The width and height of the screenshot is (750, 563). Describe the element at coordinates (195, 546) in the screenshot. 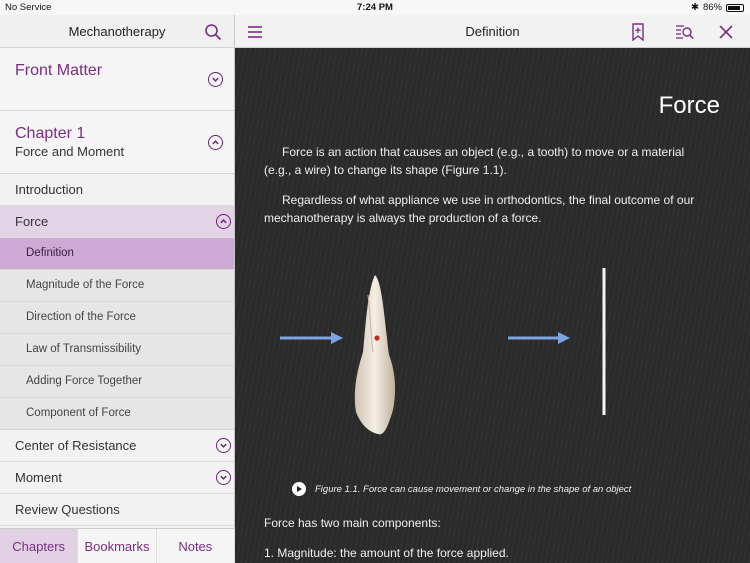

I see `tab-notes: Notes` at that location.